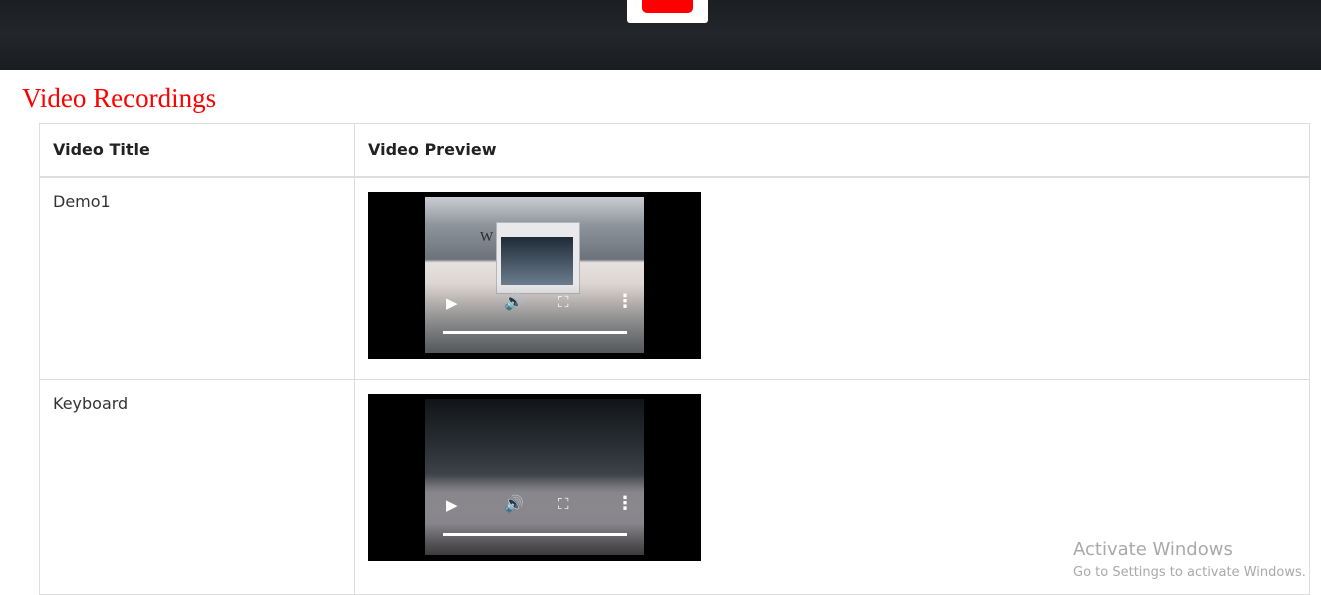 The image size is (1321, 595). What do you see at coordinates (197, 278) in the screenshot?
I see `video-title-cell: Demo1` at bounding box center [197, 278].